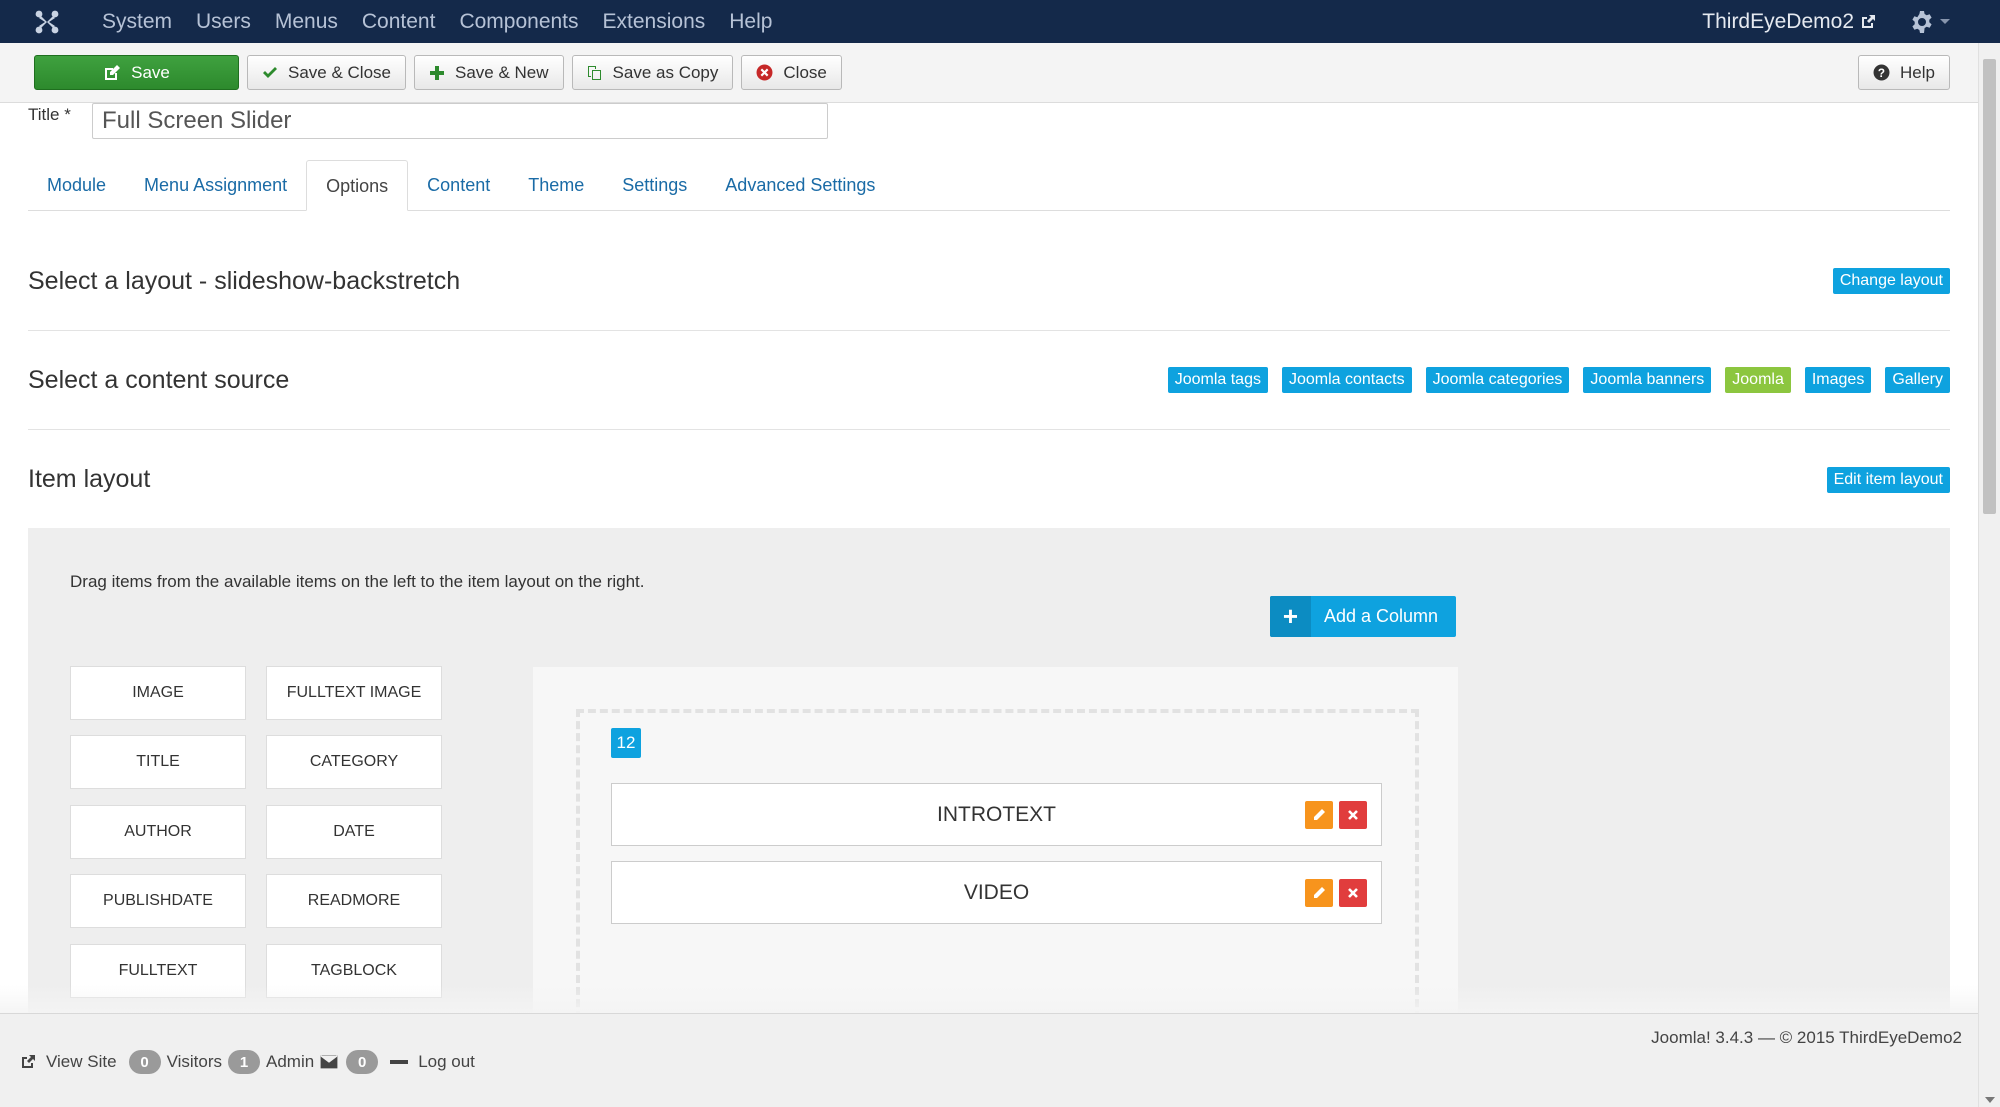  Describe the element at coordinates (399, 21) in the screenshot. I see `menu-content: Content` at that location.